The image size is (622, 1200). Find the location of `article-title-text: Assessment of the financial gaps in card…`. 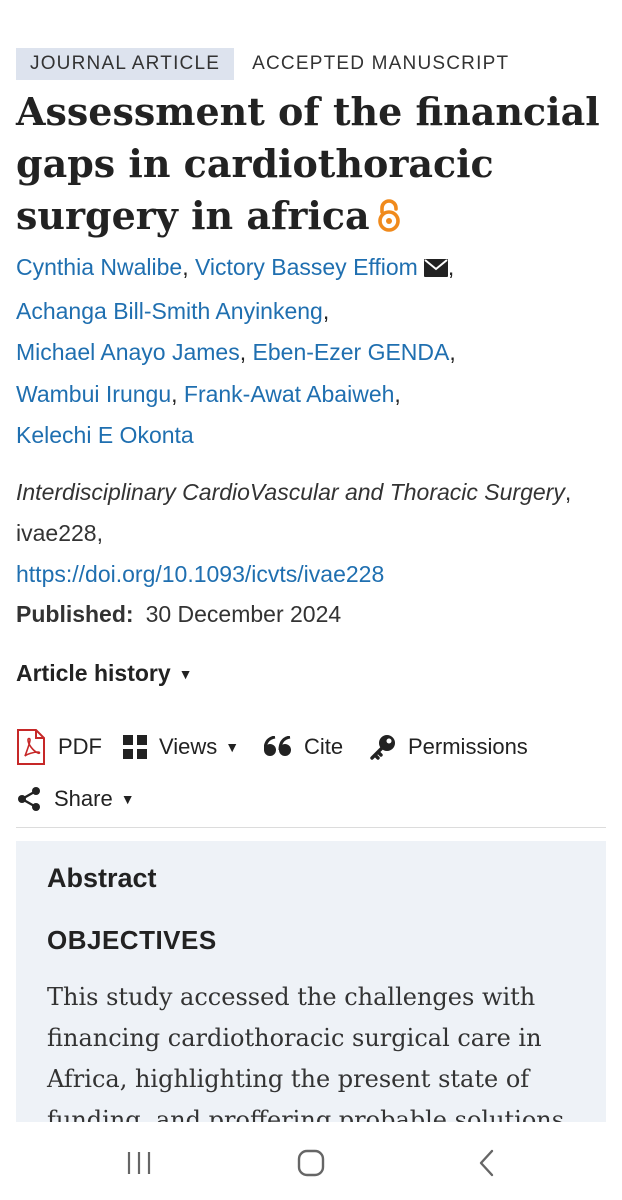

article-title-text: Assessment of the financial gaps in card… is located at coordinates (308, 163).